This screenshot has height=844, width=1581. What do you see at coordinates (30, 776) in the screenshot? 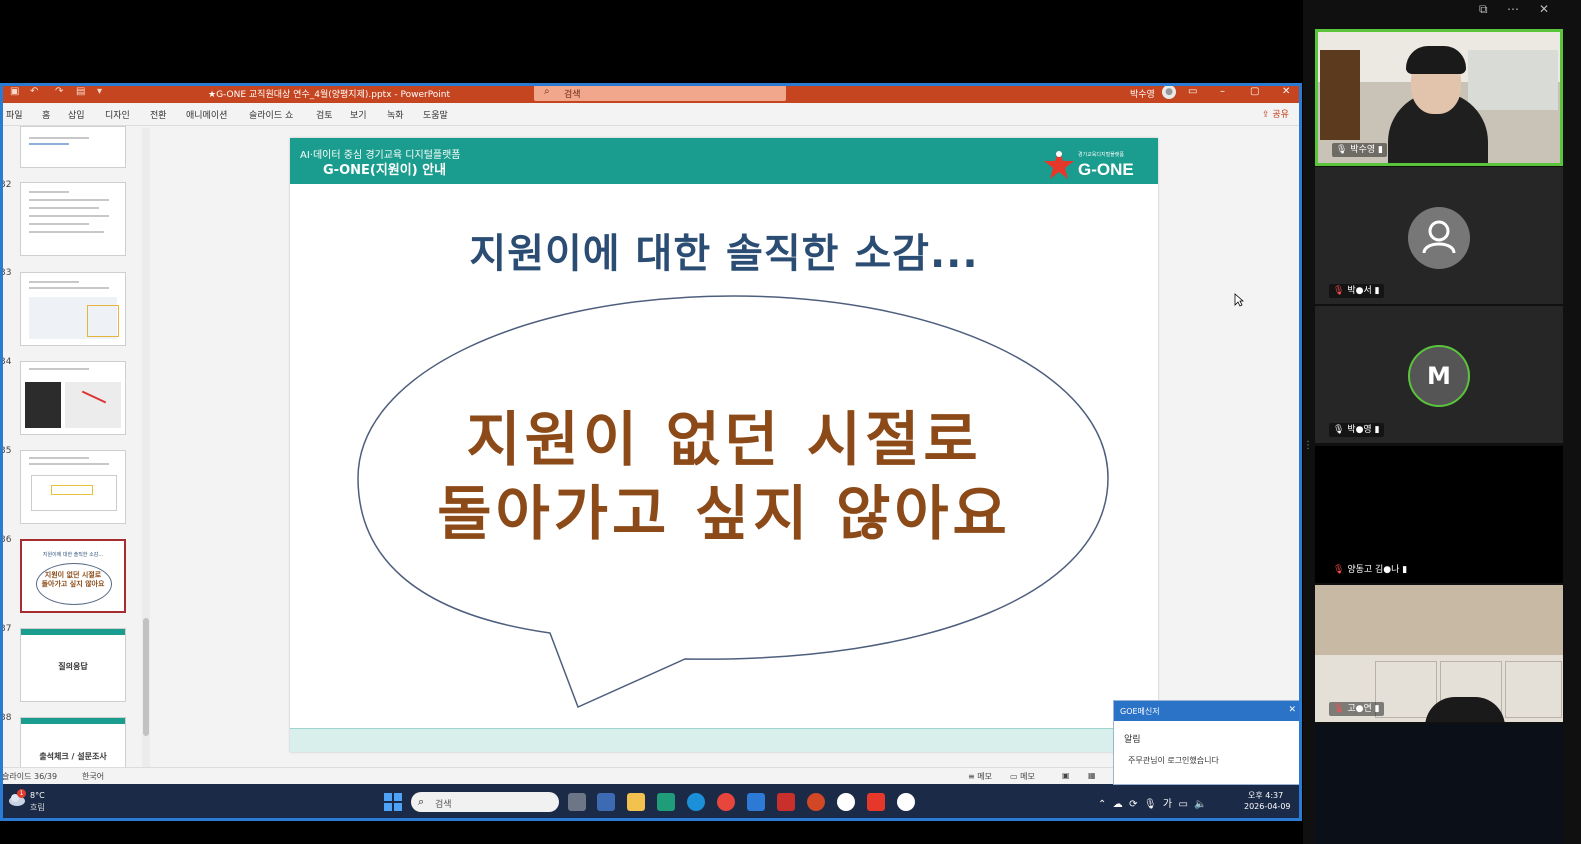
I see `slide-position: 슬라이드 36/39` at bounding box center [30, 776].